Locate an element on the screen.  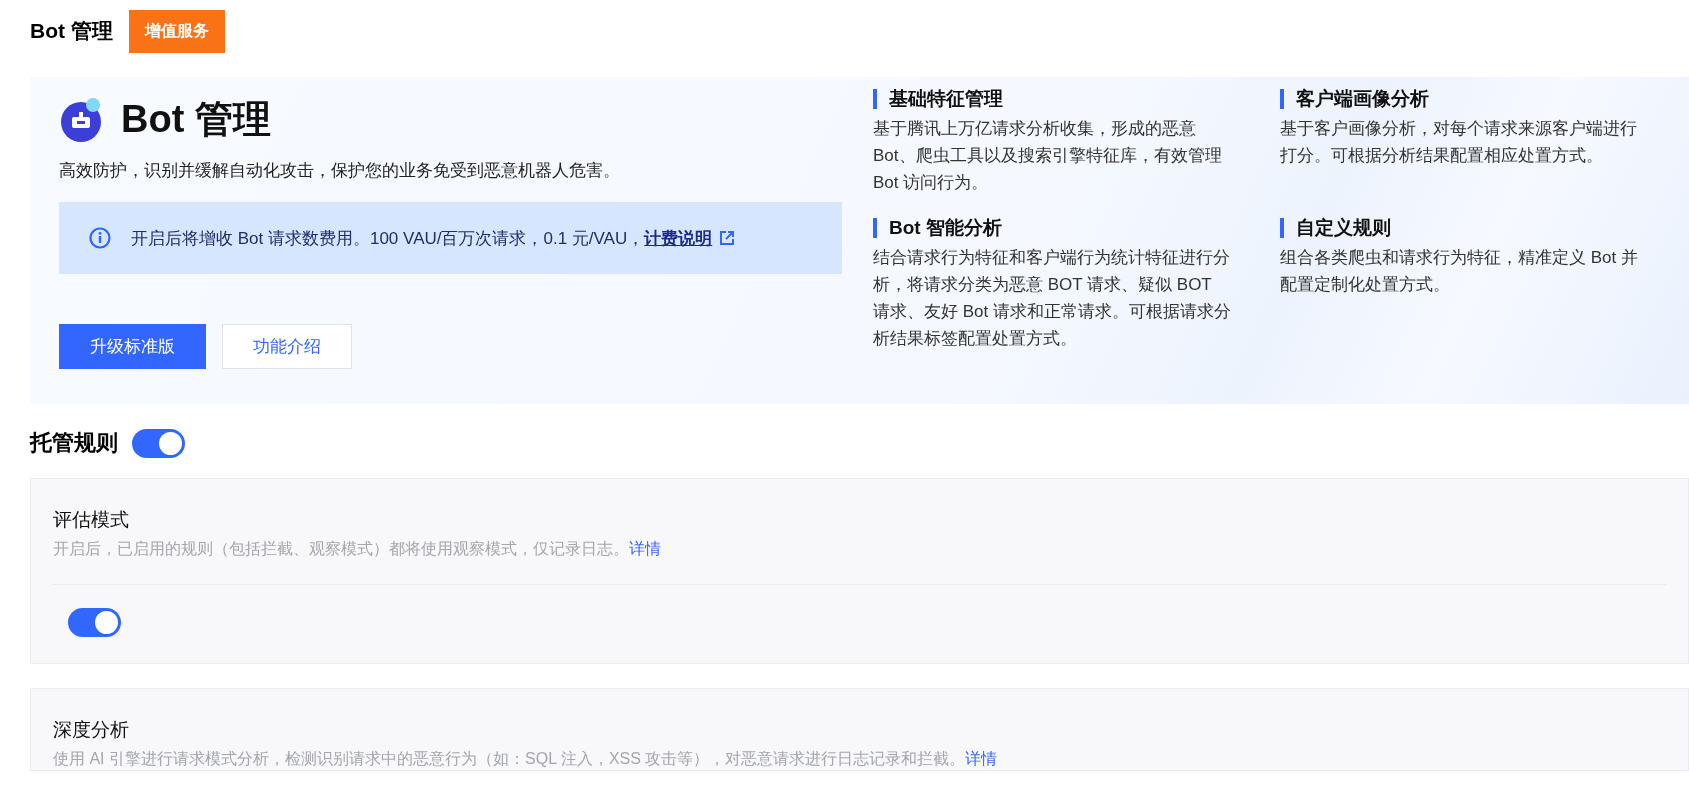
intro-button: 功能介绍 is located at coordinates (287, 346).